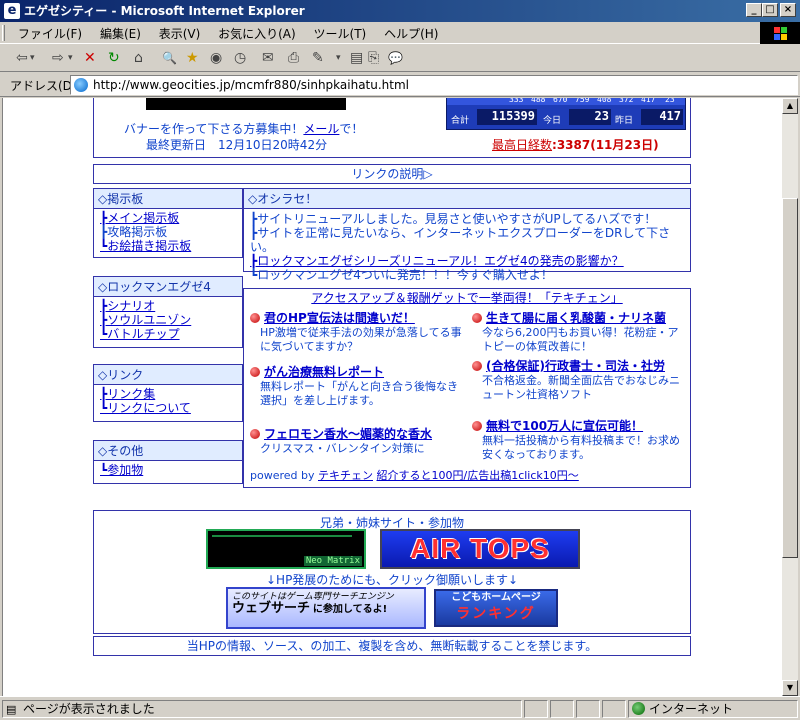  I want to click on counter-graph-row: 333 488 670 759 408 372 417 23, so click(566, 101).